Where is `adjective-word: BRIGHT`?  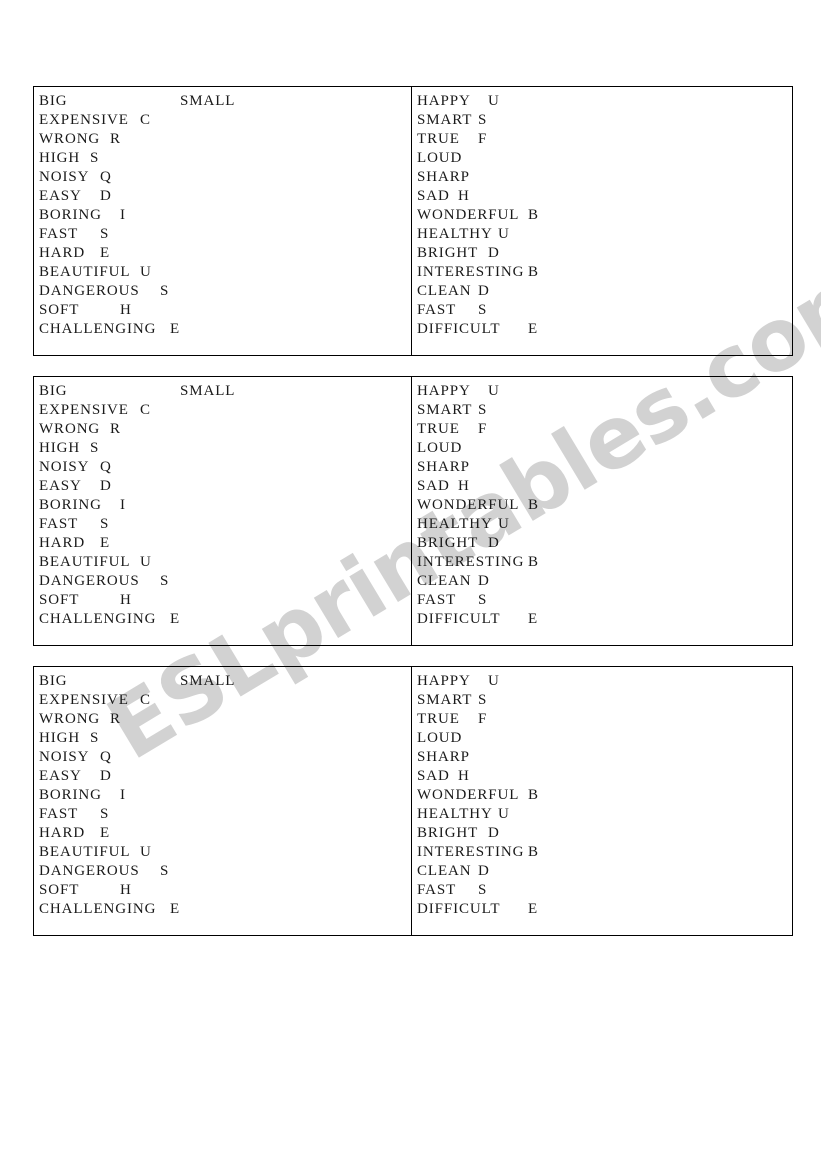
adjective-word: BRIGHT is located at coordinates (448, 833).